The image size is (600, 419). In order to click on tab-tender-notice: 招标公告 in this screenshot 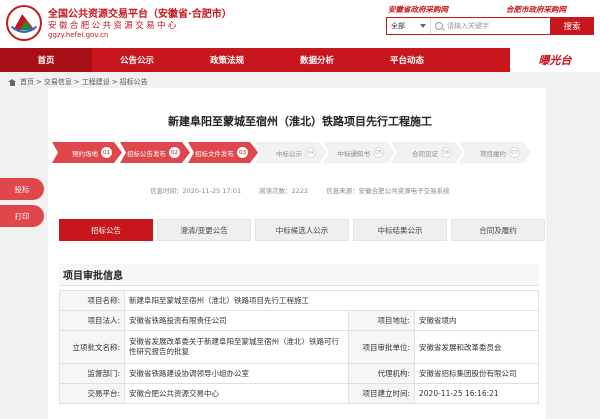, I will do `click(106, 230)`.